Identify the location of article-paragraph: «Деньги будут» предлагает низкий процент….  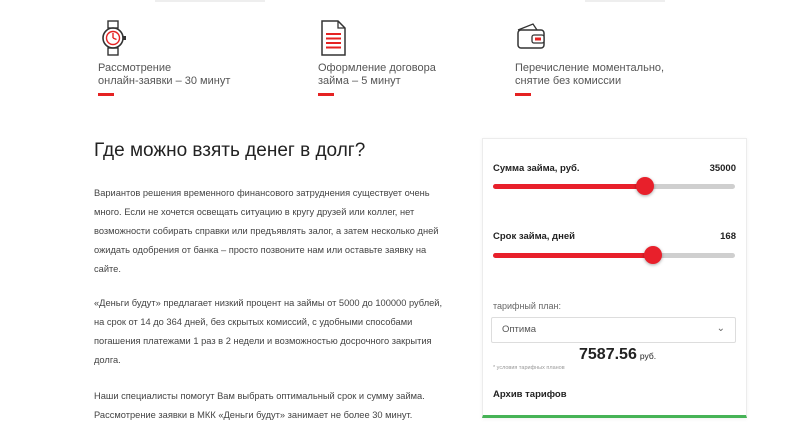
(268, 331).